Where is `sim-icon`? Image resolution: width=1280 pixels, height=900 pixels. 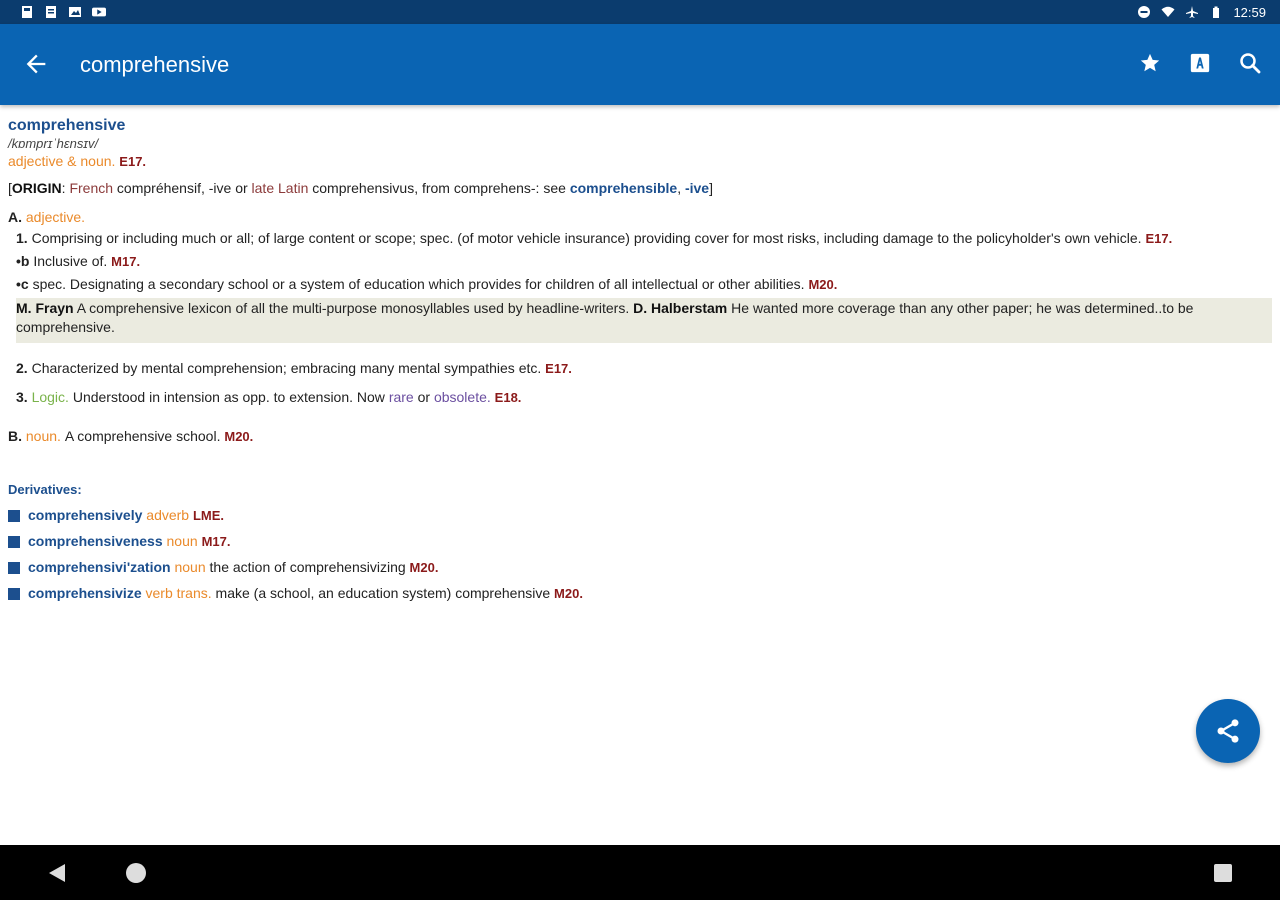
sim-icon is located at coordinates (27, 12).